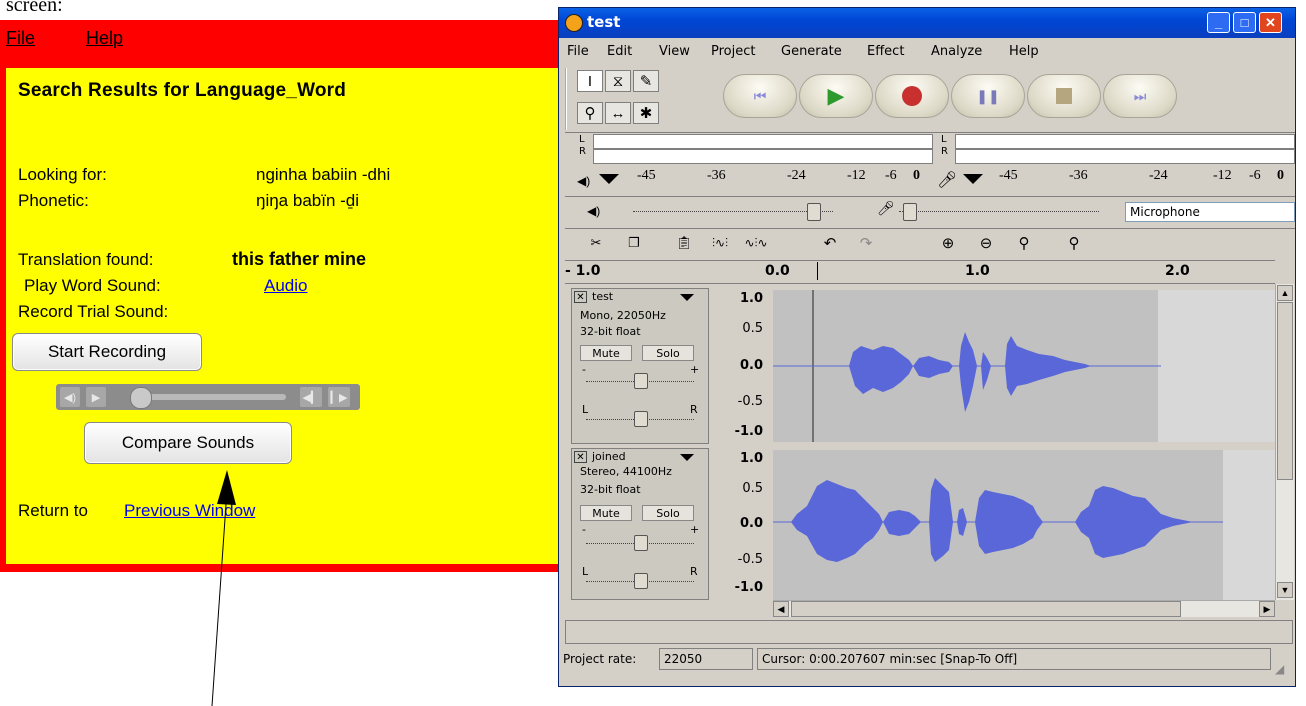  I want to click on multi-tool-icon: ✱, so click(646, 113).